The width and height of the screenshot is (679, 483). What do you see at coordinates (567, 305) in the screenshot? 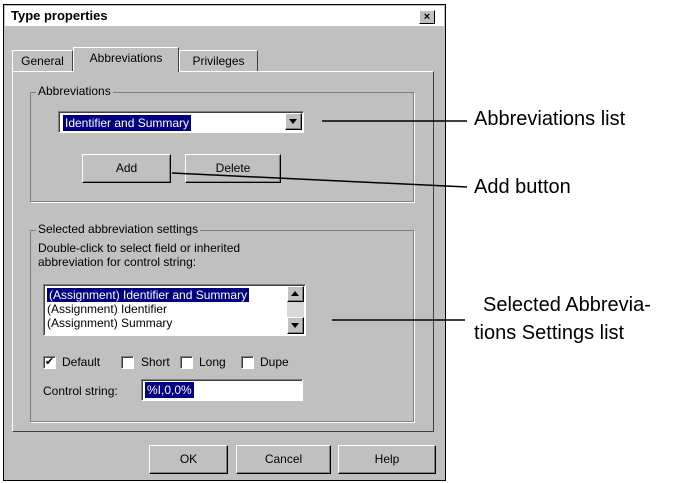
I see `callout-selected-line-1: Selected Abbrevia-` at bounding box center [567, 305].